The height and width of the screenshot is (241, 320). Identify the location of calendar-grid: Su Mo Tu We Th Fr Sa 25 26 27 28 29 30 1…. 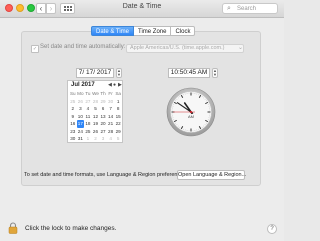
(95, 116).